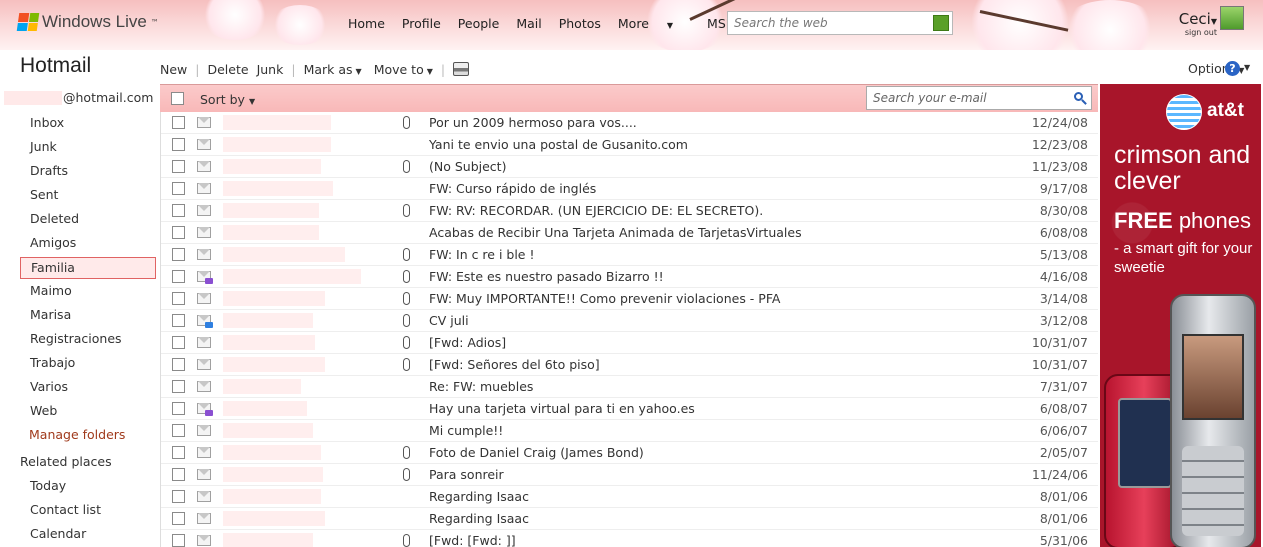  Describe the element at coordinates (88, 512) in the screenshot. I see `related-contact-list: Contact list` at that location.